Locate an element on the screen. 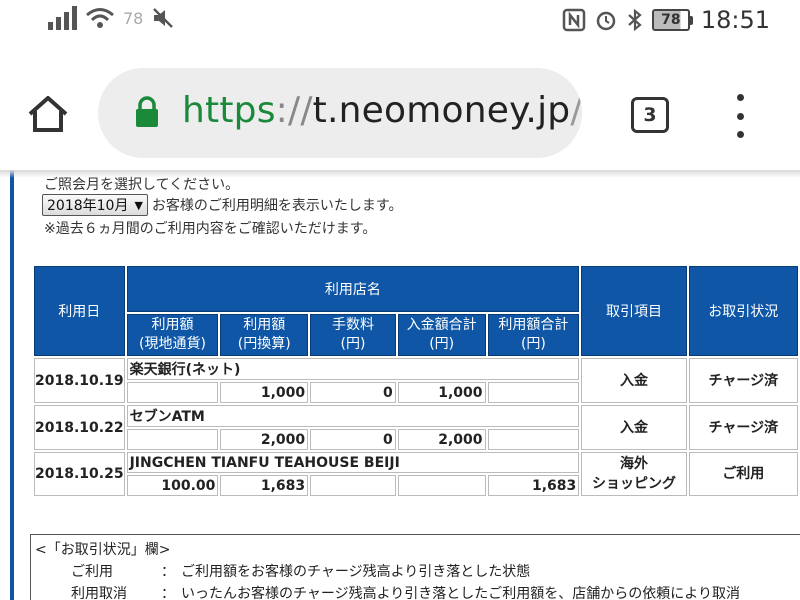 The width and height of the screenshot is (800, 600). col-fee: 手数料 (円) is located at coordinates (353, 335).